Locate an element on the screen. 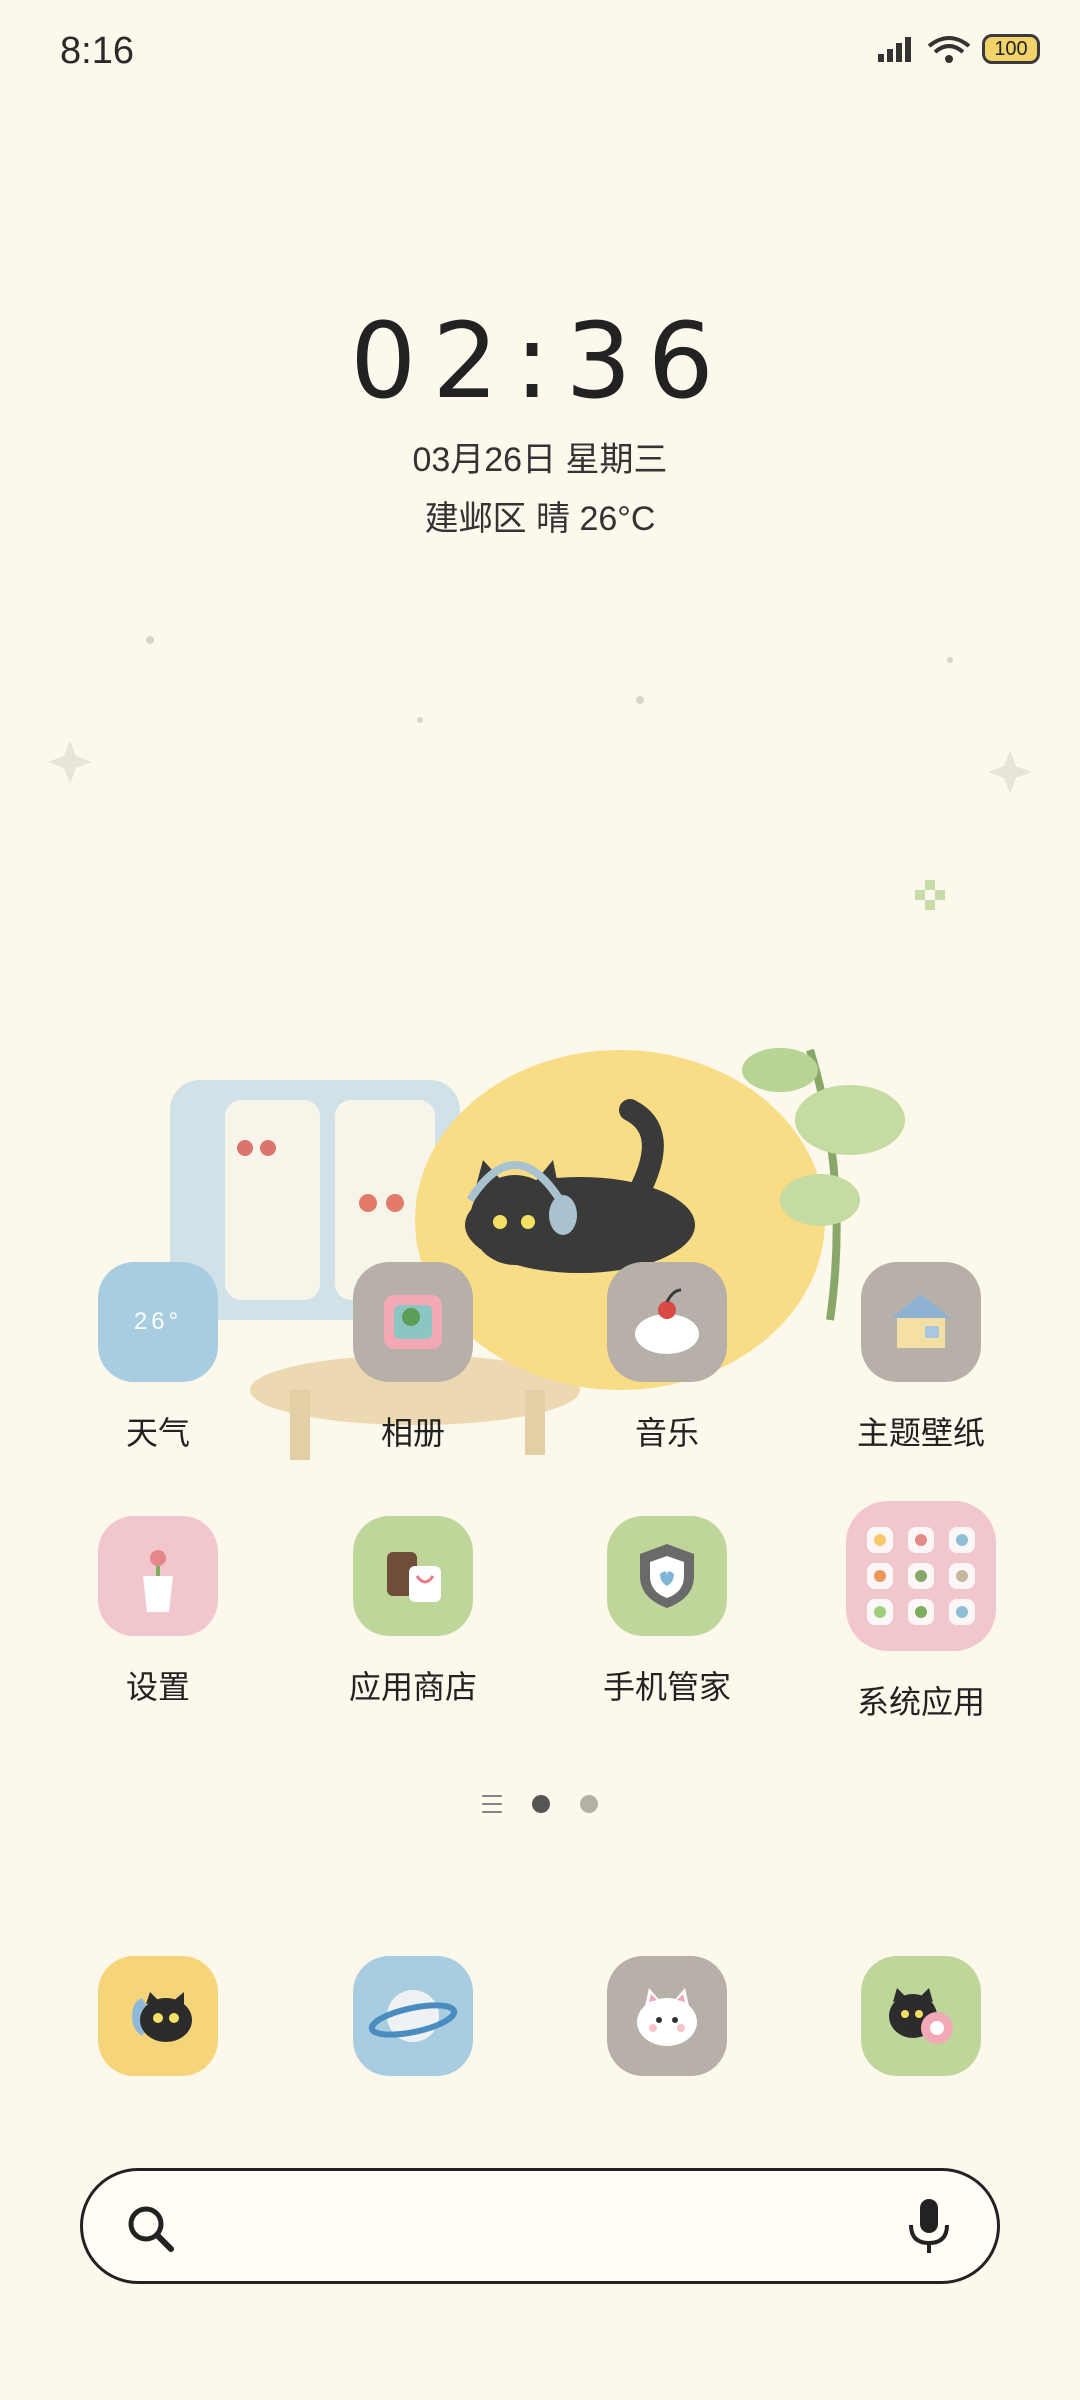 Image resolution: width=1080 pixels, height=2400 pixels. page-dot-active is located at coordinates (541, 1804).